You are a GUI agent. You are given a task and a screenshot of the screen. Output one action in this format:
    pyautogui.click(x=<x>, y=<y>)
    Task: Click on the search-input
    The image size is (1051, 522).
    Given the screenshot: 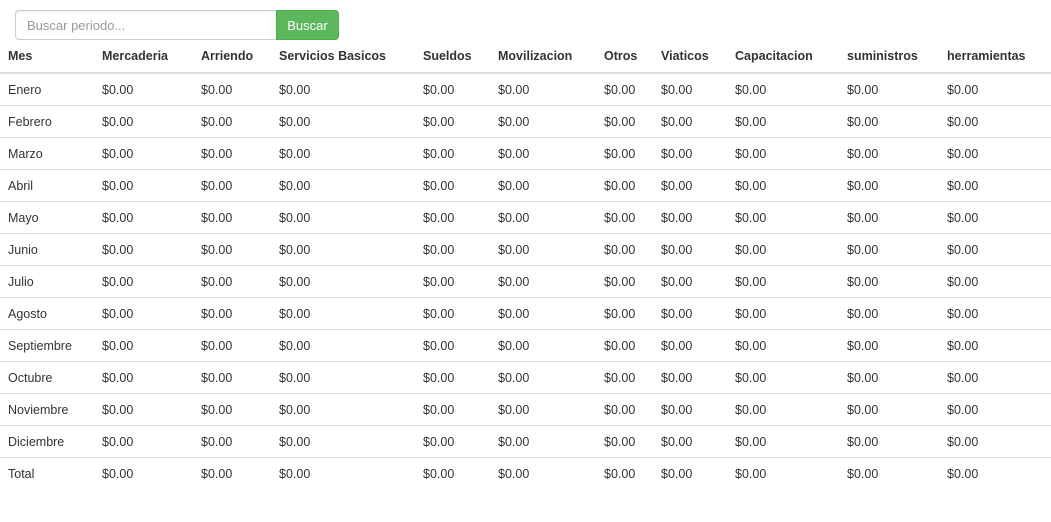 What is the action you would take?
    pyautogui.click(x=145, y=25)
    